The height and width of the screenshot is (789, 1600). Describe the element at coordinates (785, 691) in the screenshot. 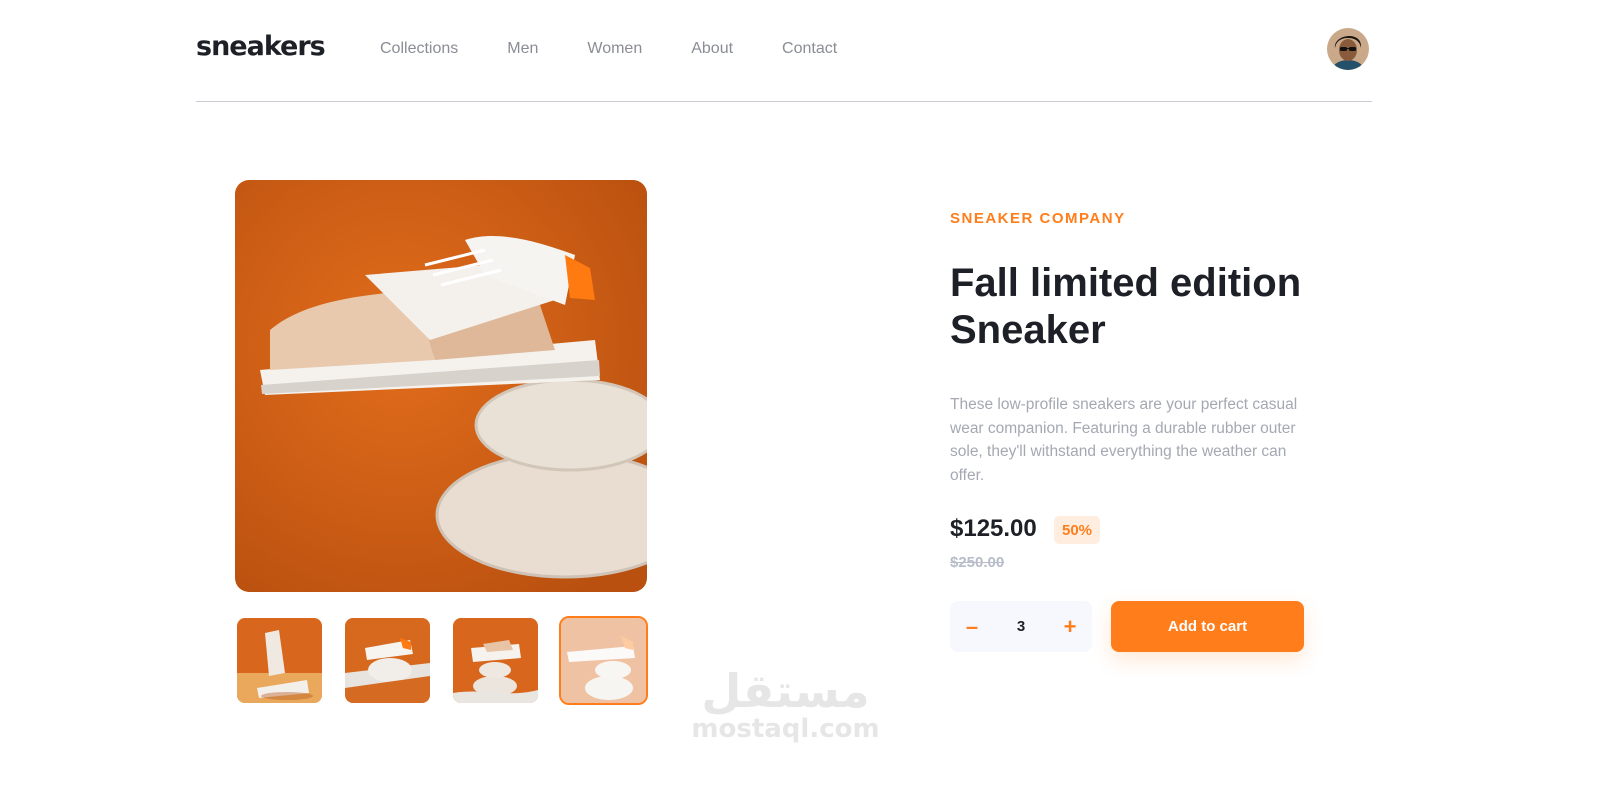

I see `watermark-arabic: مستقل` at that location.